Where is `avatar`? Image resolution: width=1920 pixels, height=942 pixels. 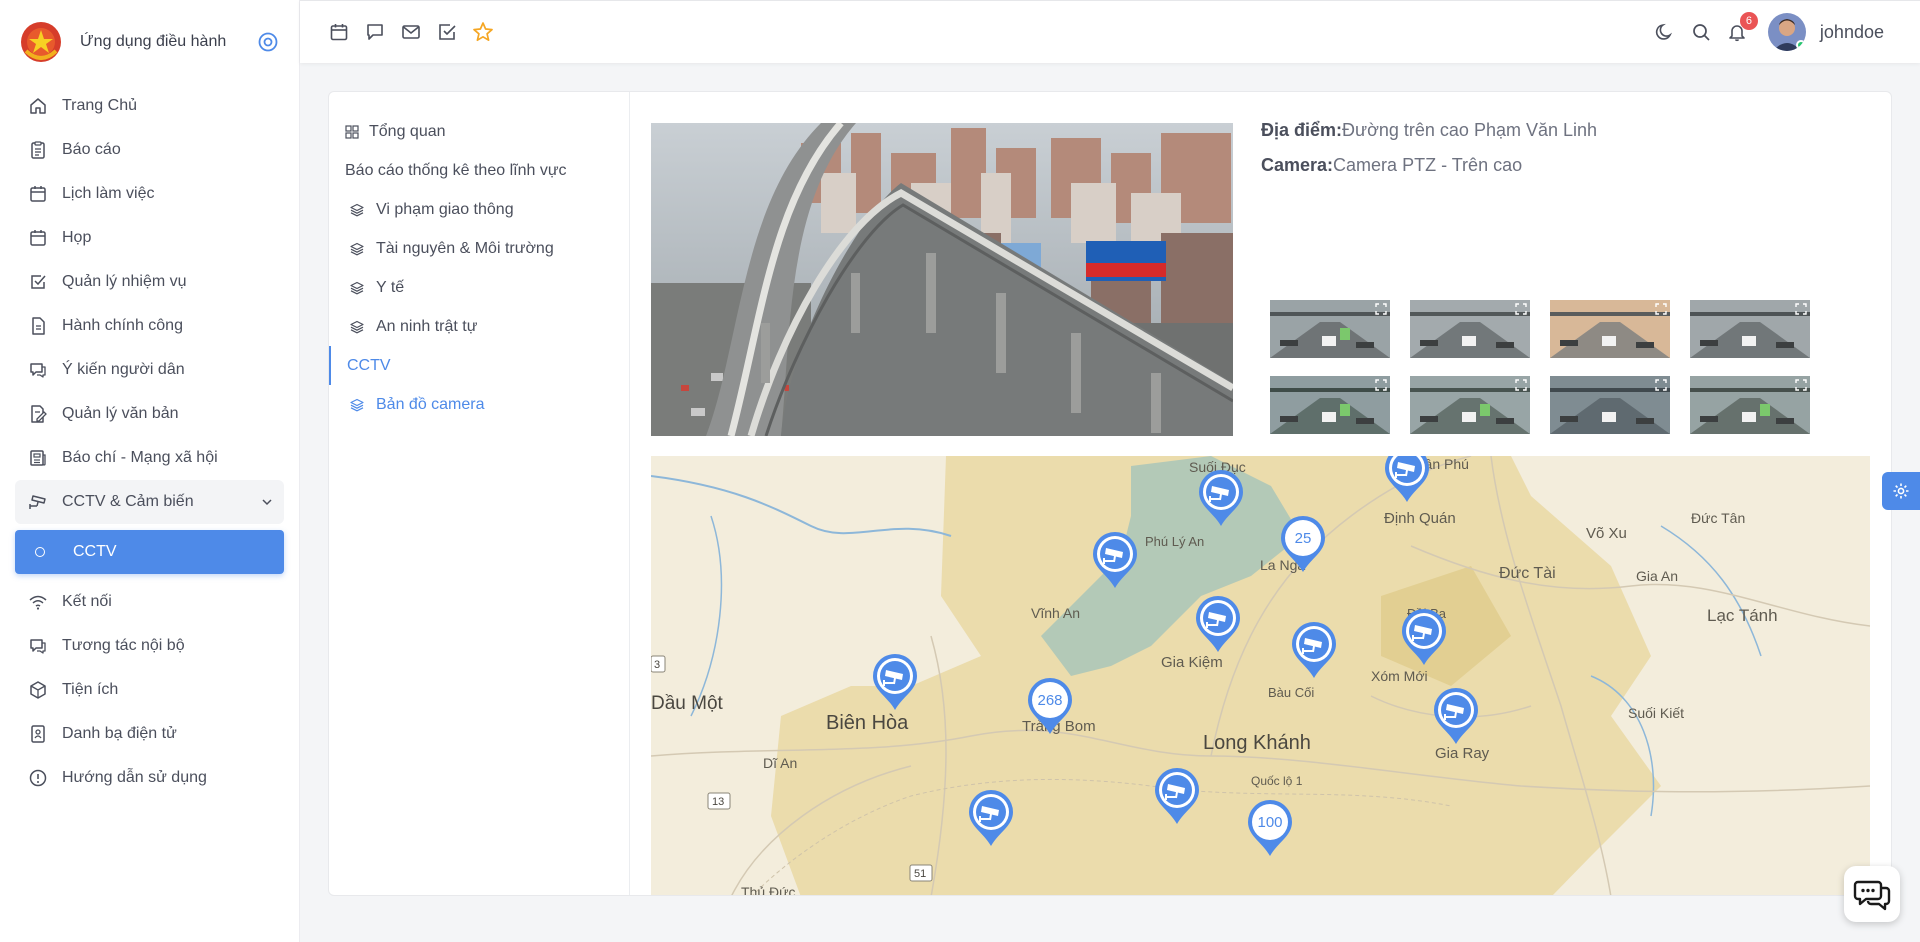
avatar is located at coordinates (1786, 32).